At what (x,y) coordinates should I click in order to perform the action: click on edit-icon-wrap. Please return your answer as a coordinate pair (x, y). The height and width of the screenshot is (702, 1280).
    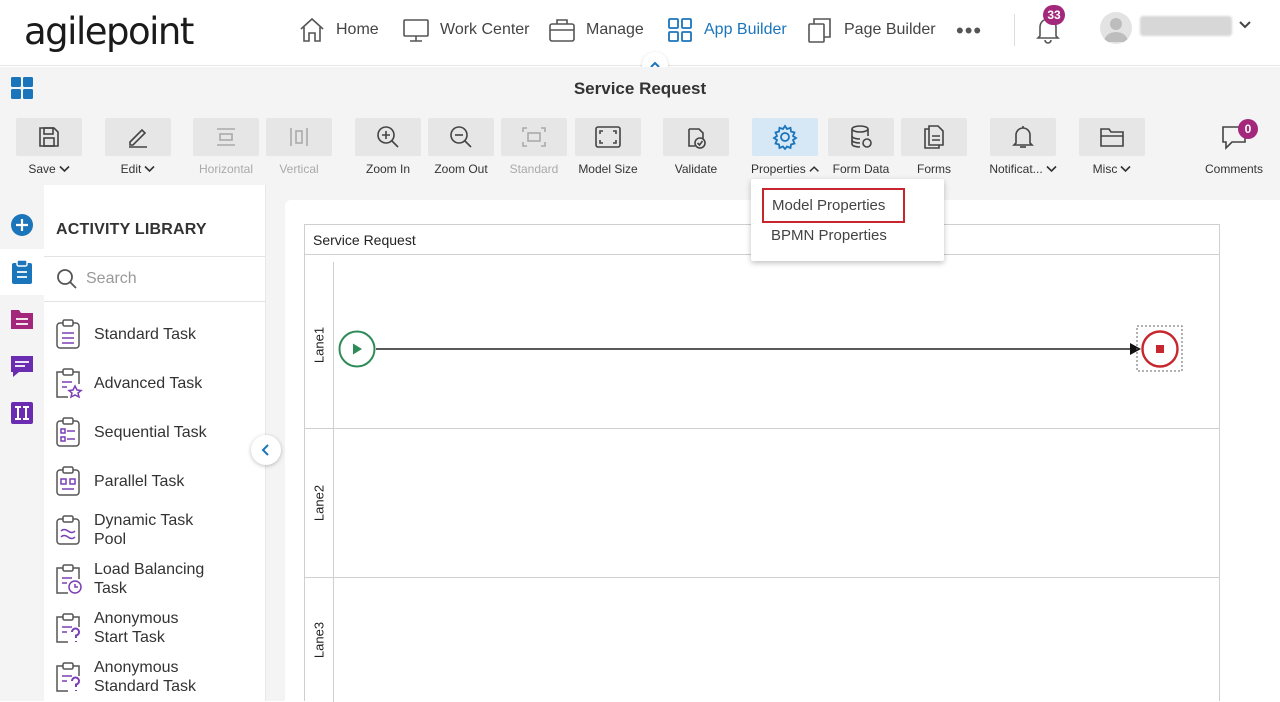
    Looking at the image, I should click on (138, 137).